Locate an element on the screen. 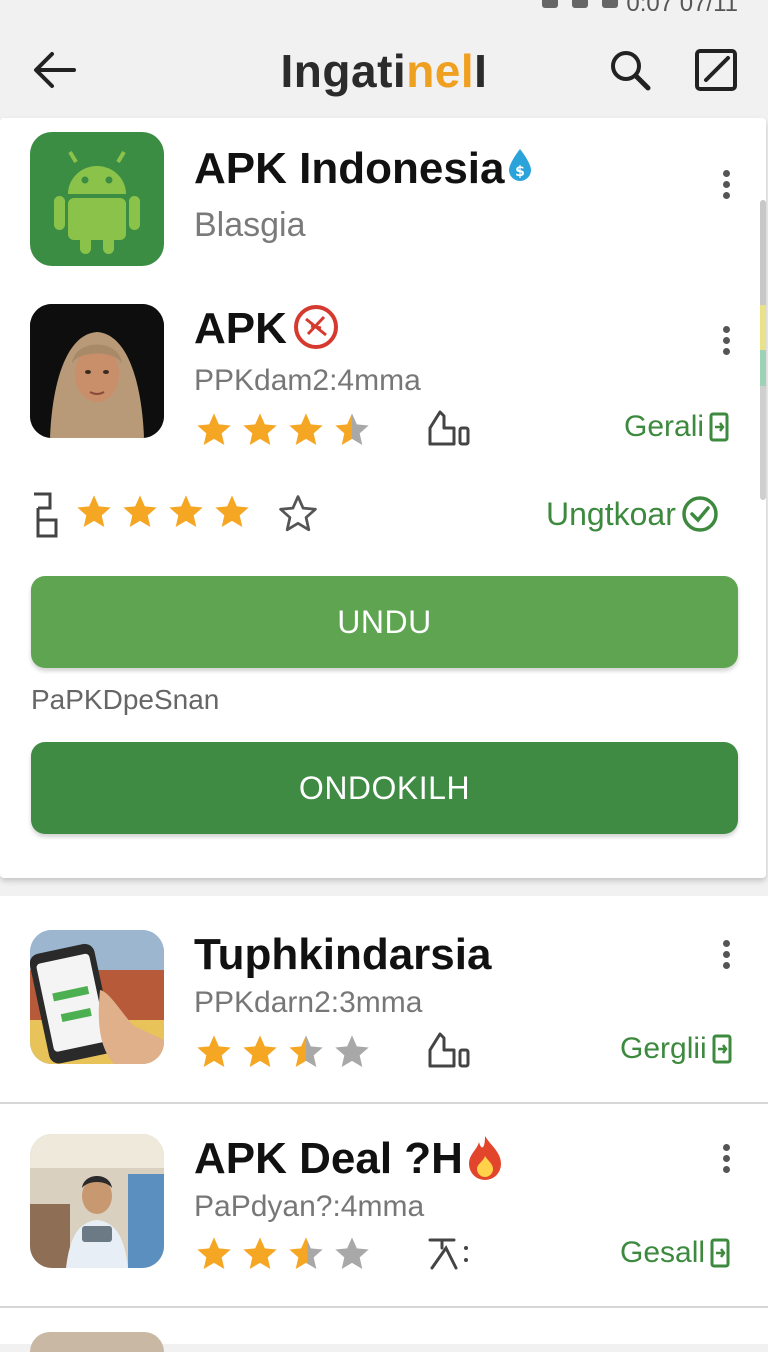 The height and width of the screenshot is (1352, 768). droplet-badge-icon: $ is located at coordinates (520, 162).